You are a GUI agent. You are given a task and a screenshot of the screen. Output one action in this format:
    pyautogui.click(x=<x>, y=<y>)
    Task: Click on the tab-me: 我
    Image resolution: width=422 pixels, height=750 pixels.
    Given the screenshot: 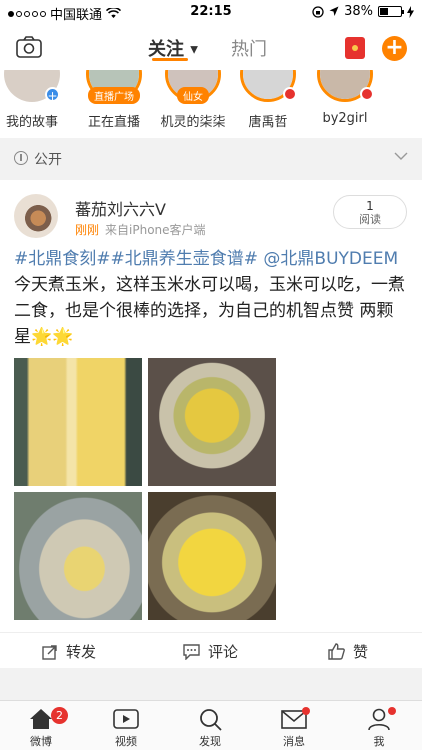 What is the action you would take?
    pyautogui.click(x=379, y=728)
    